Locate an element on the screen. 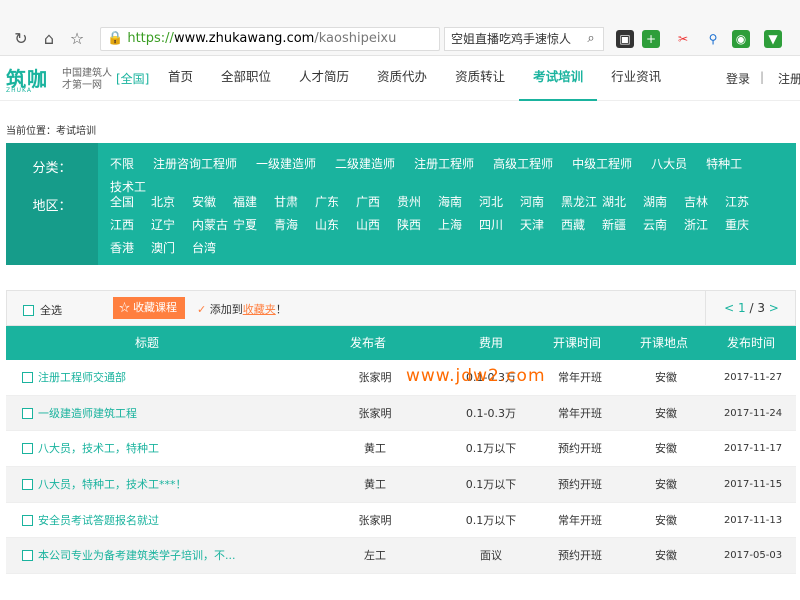 The height and width of the screenshot is (600, 800). region-item-4: 甘肃 is located at coordinates (294, 202).